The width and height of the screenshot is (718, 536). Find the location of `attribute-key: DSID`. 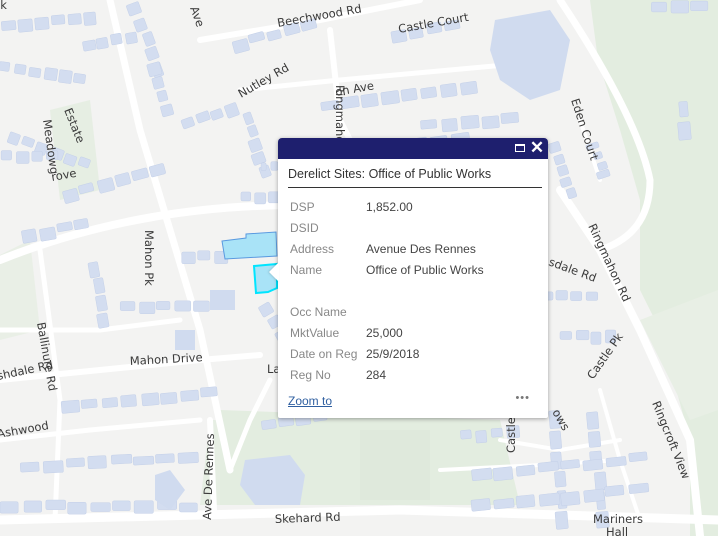

attribute-key: DSID is located at coordinates (304, 228).